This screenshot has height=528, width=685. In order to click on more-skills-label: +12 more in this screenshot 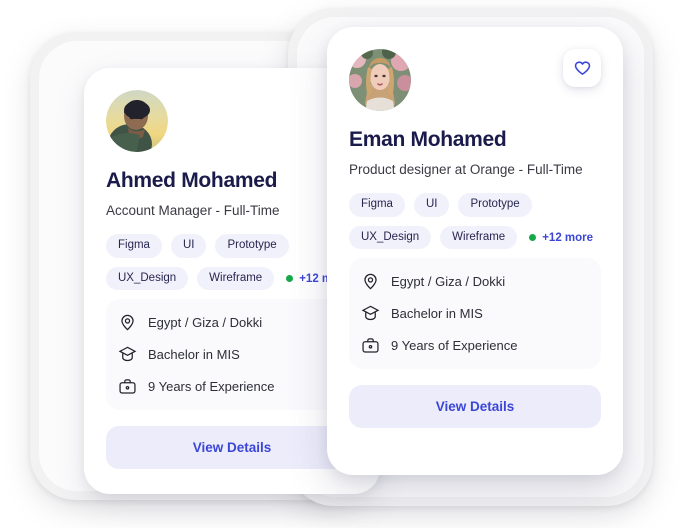, I will do `click(568, 237)`.